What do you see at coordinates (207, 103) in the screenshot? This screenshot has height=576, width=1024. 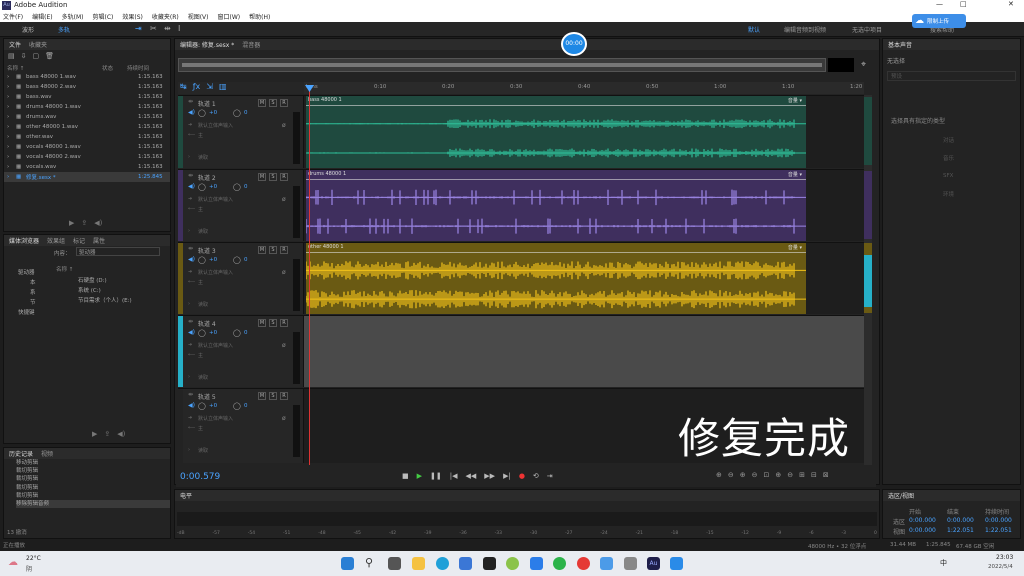 I see `track-name: 轨道 1` at bounding box center [207, 103].